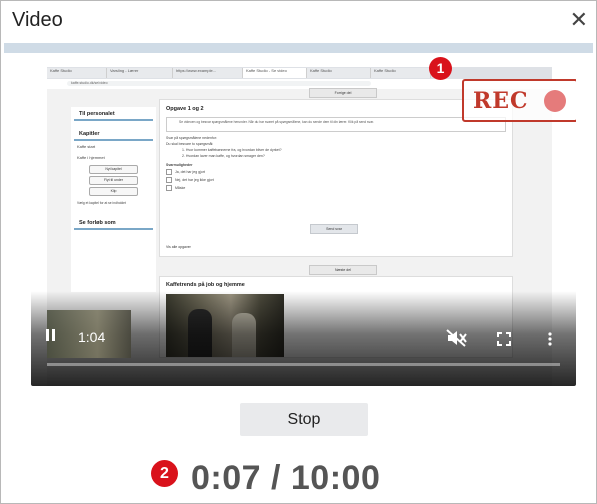 The height and width of the screenshot is (504, 597). I want to click on preview-check-label: Nej, det har jeg ikke gjort, so click(194, 179).